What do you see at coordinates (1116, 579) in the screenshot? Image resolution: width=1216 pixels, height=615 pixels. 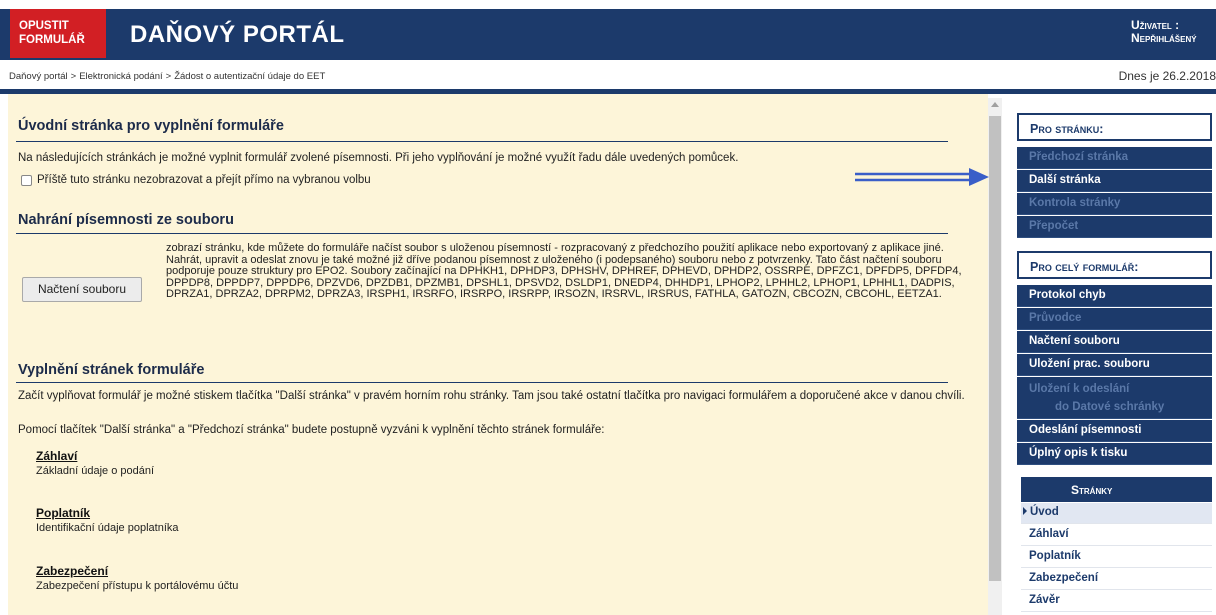 I see `sidebar-page-zabezpeceni: Zabezpečení` at bounding box center [1116, 579].